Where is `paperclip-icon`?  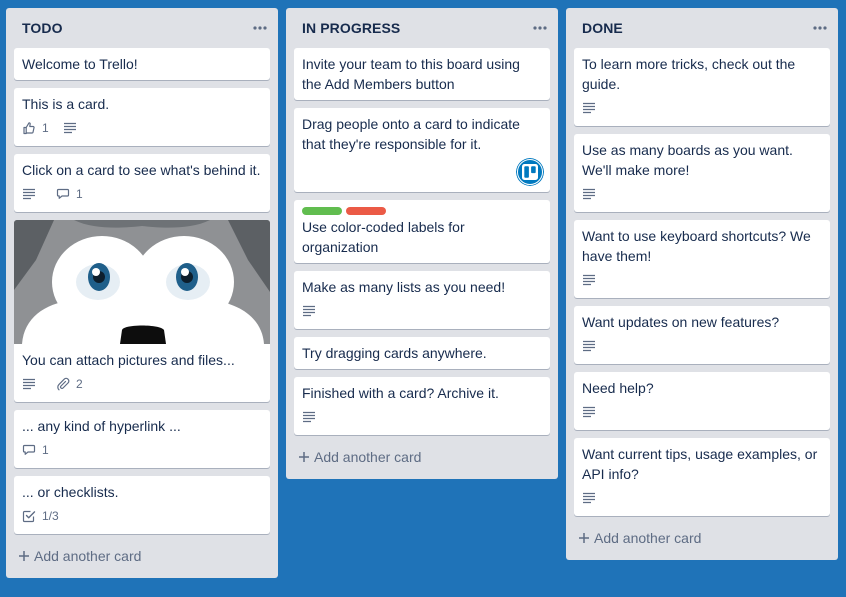
paperclip-icon is located at coordinates (63, 384).